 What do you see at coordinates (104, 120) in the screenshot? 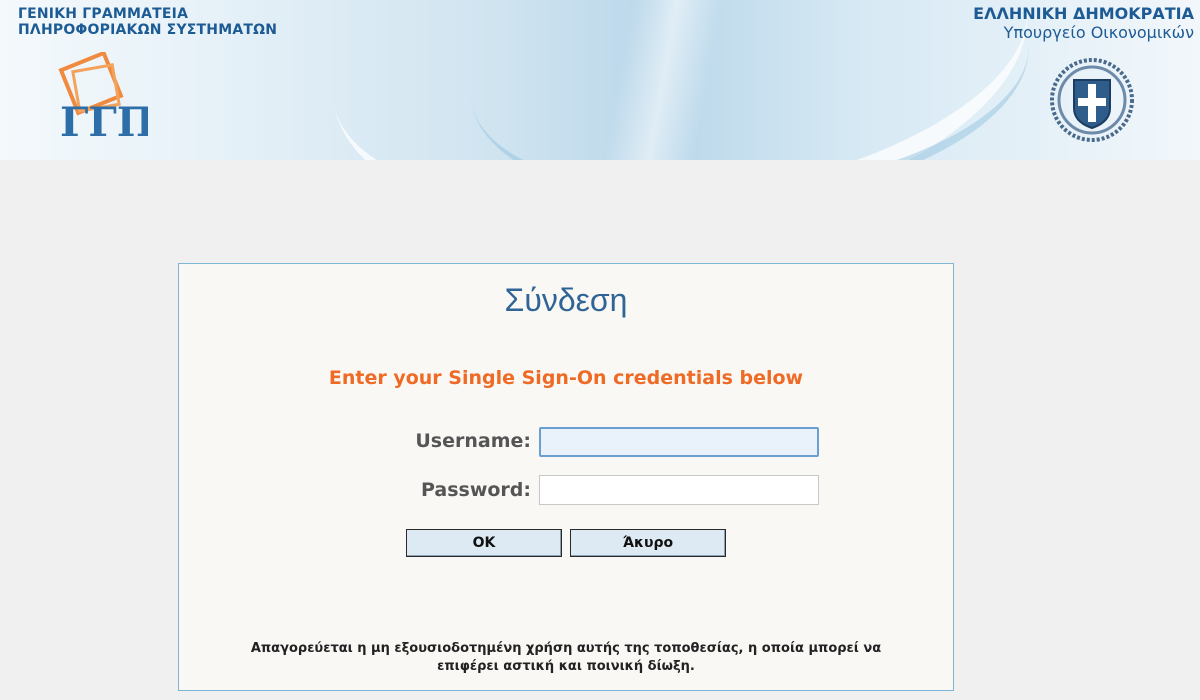
I see `logo-text: ΓΓΠΣ` at bounding box center [104, 120].